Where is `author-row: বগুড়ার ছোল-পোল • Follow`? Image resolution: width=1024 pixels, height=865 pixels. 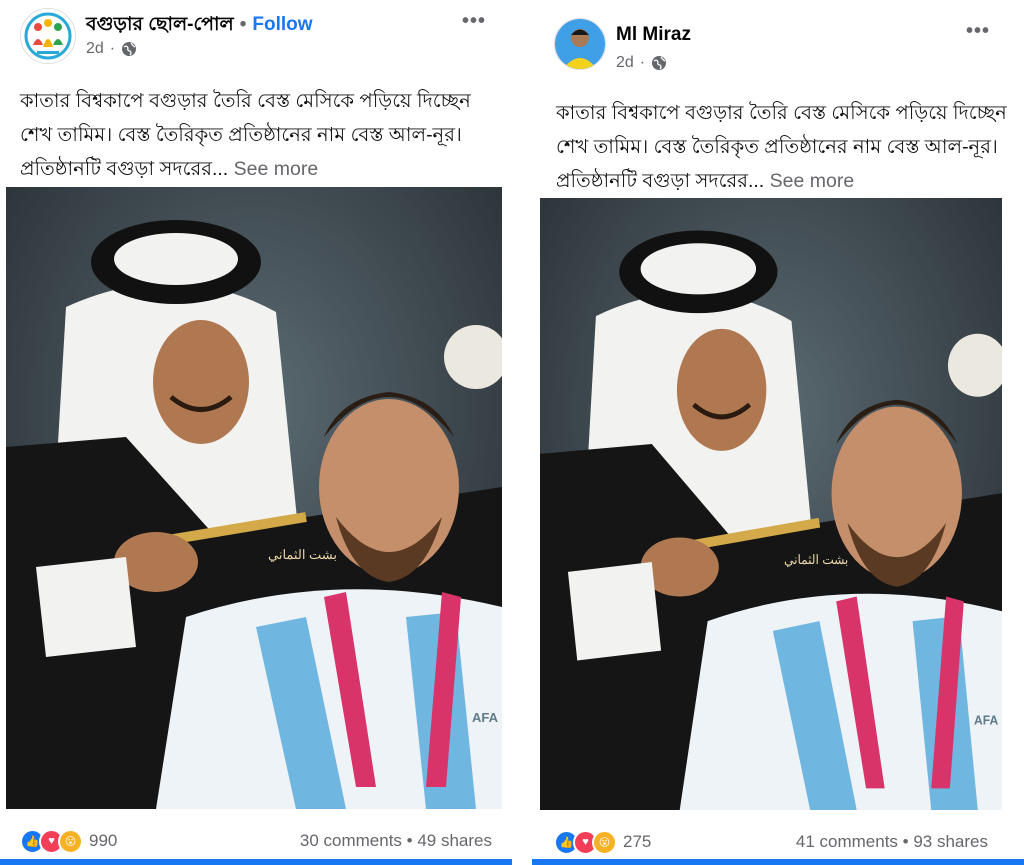
author-row: বগুড়ার ছোল-পোল • Follow is located at coordinates (199, 26).